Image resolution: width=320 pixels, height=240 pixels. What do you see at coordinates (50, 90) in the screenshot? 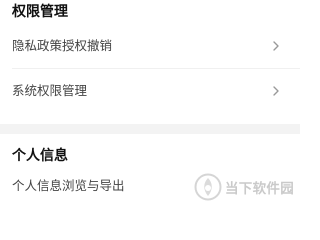
I see `system-permission-management-label: 系统权限管理` at bounding box center [50, 90].